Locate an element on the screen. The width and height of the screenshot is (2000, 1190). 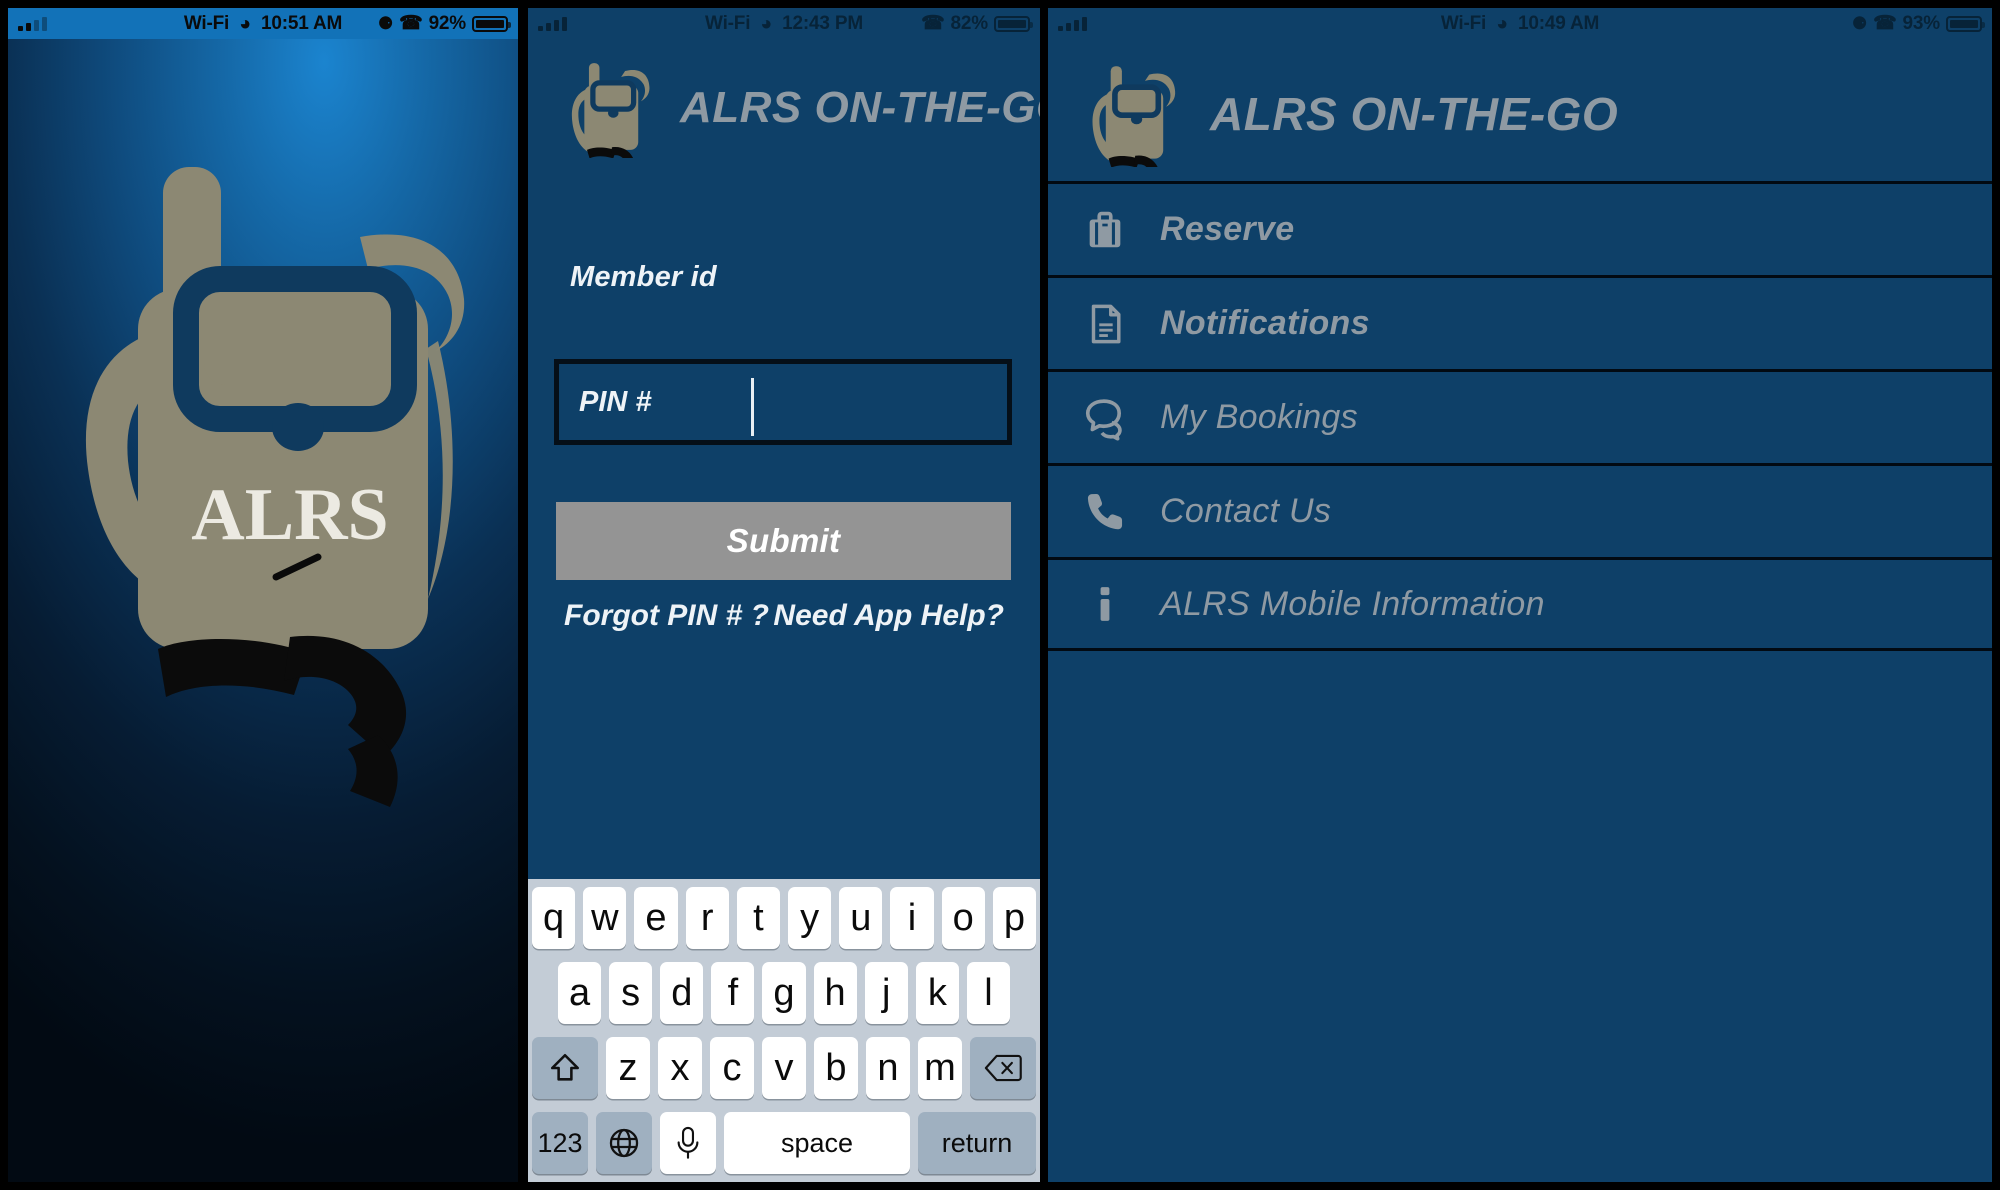
clock-label: 10:49 AM is located at coordinates (1559, 23).